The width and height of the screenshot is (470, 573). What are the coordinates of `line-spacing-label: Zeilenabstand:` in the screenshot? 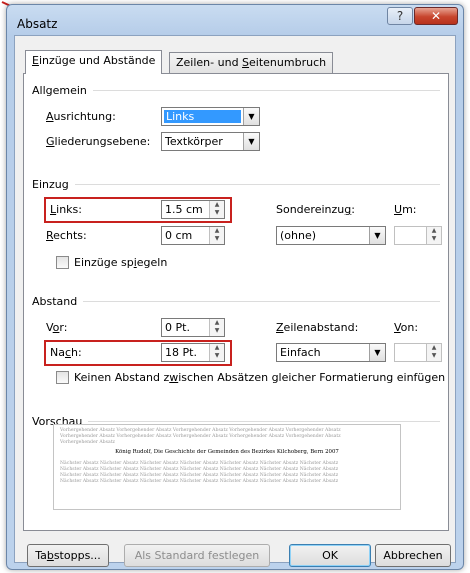 It's located at (317, 327).